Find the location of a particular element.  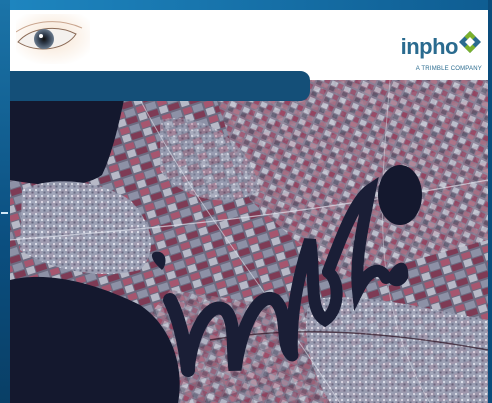

window-left-border is located at coordinates (5, 201).